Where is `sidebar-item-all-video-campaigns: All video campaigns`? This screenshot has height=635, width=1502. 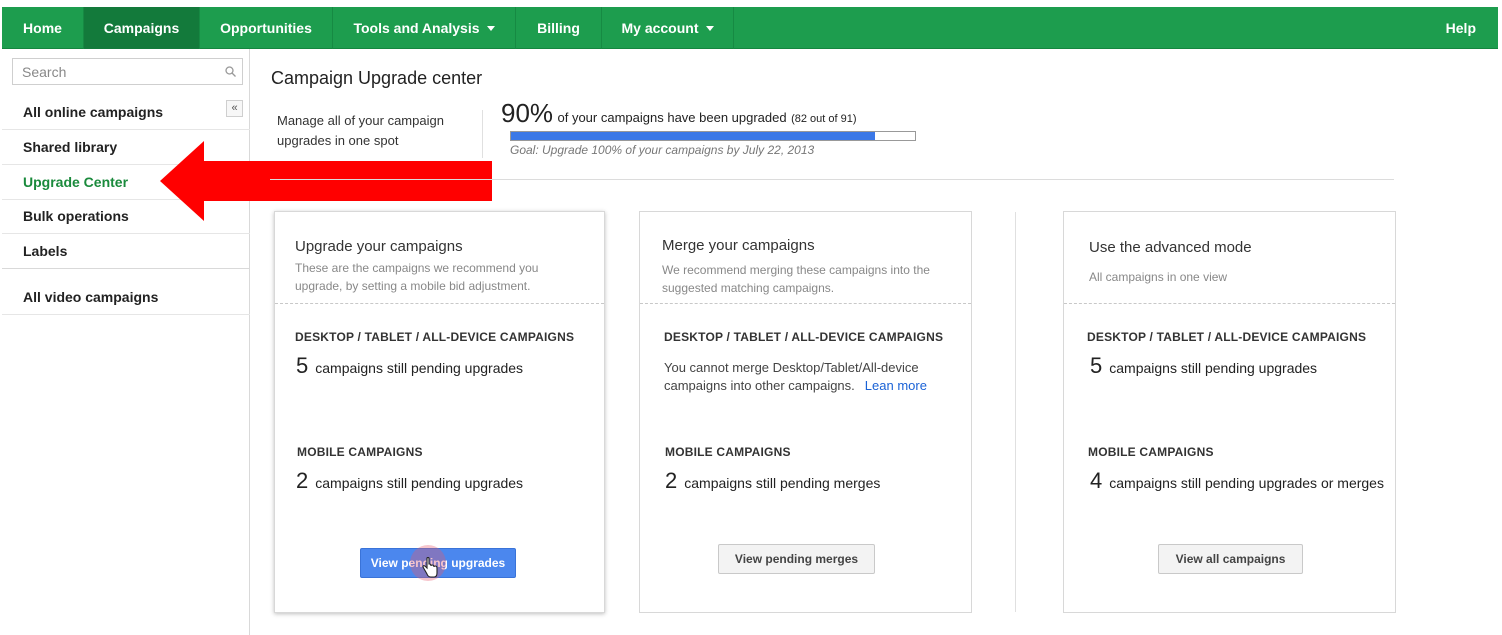
sidebar-item-all-video-campaigns: All video campaigns is located at coordinates (126, 297).